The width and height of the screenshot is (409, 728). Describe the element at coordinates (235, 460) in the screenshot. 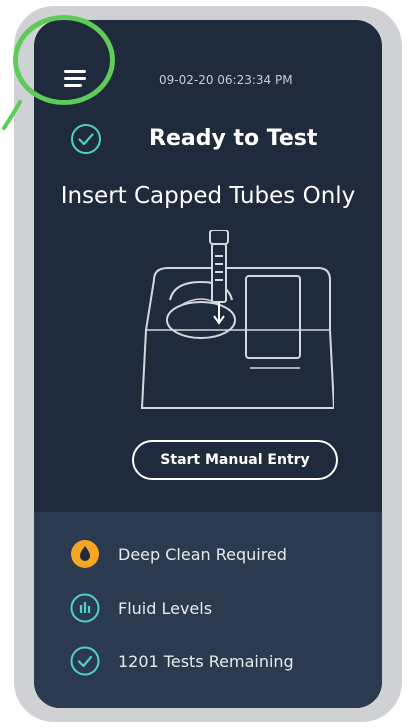

I see `start-manual-entry-button: Start Manual Entry` at that location.